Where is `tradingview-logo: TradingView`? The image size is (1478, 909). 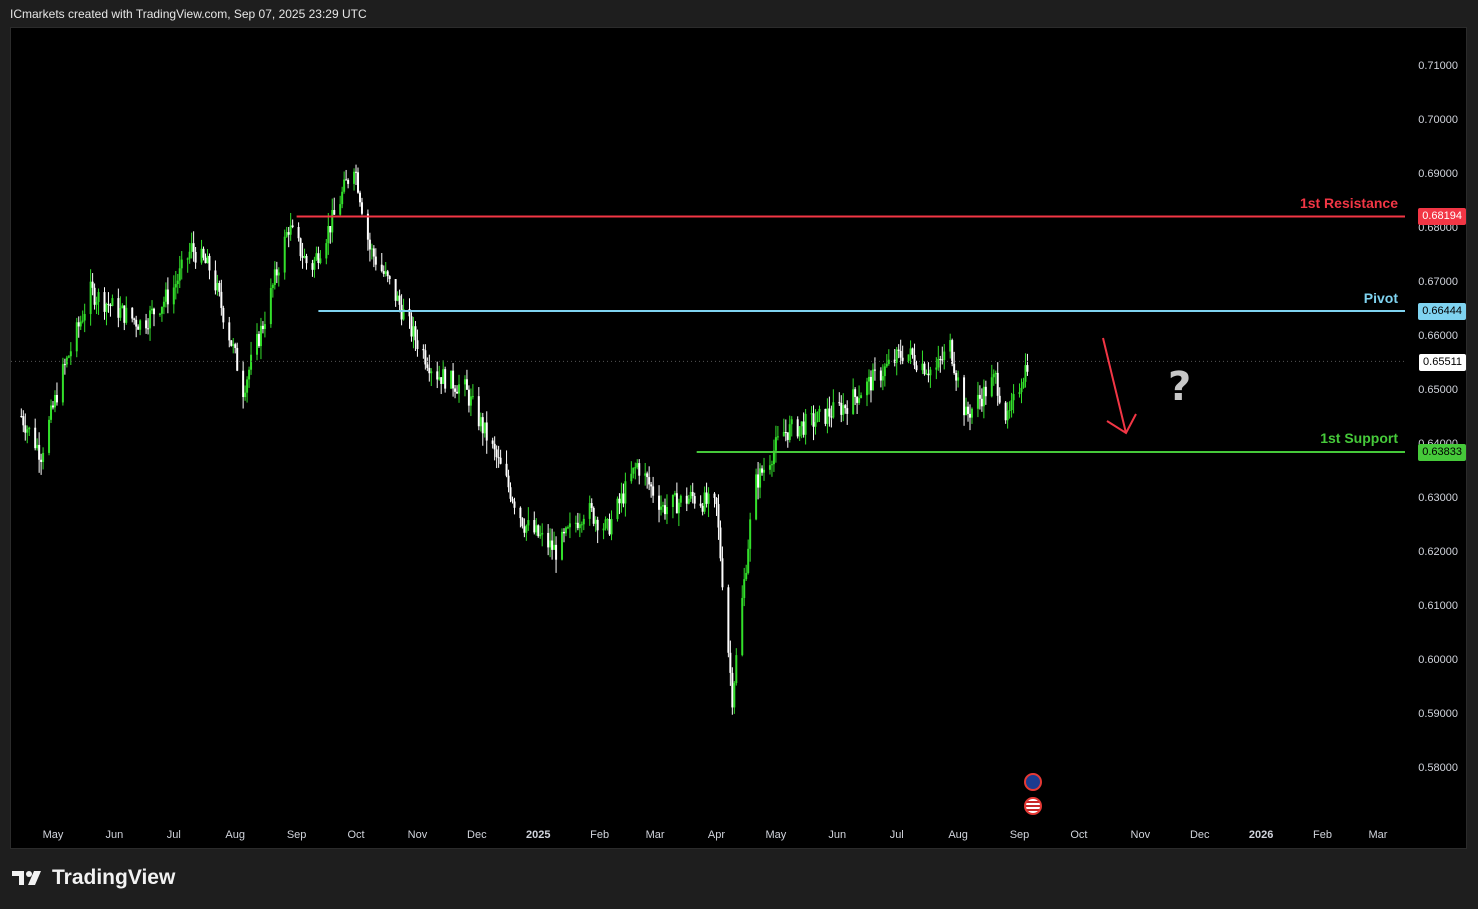
tradingview-logo: TradingView is located at coordinates (93, 878).